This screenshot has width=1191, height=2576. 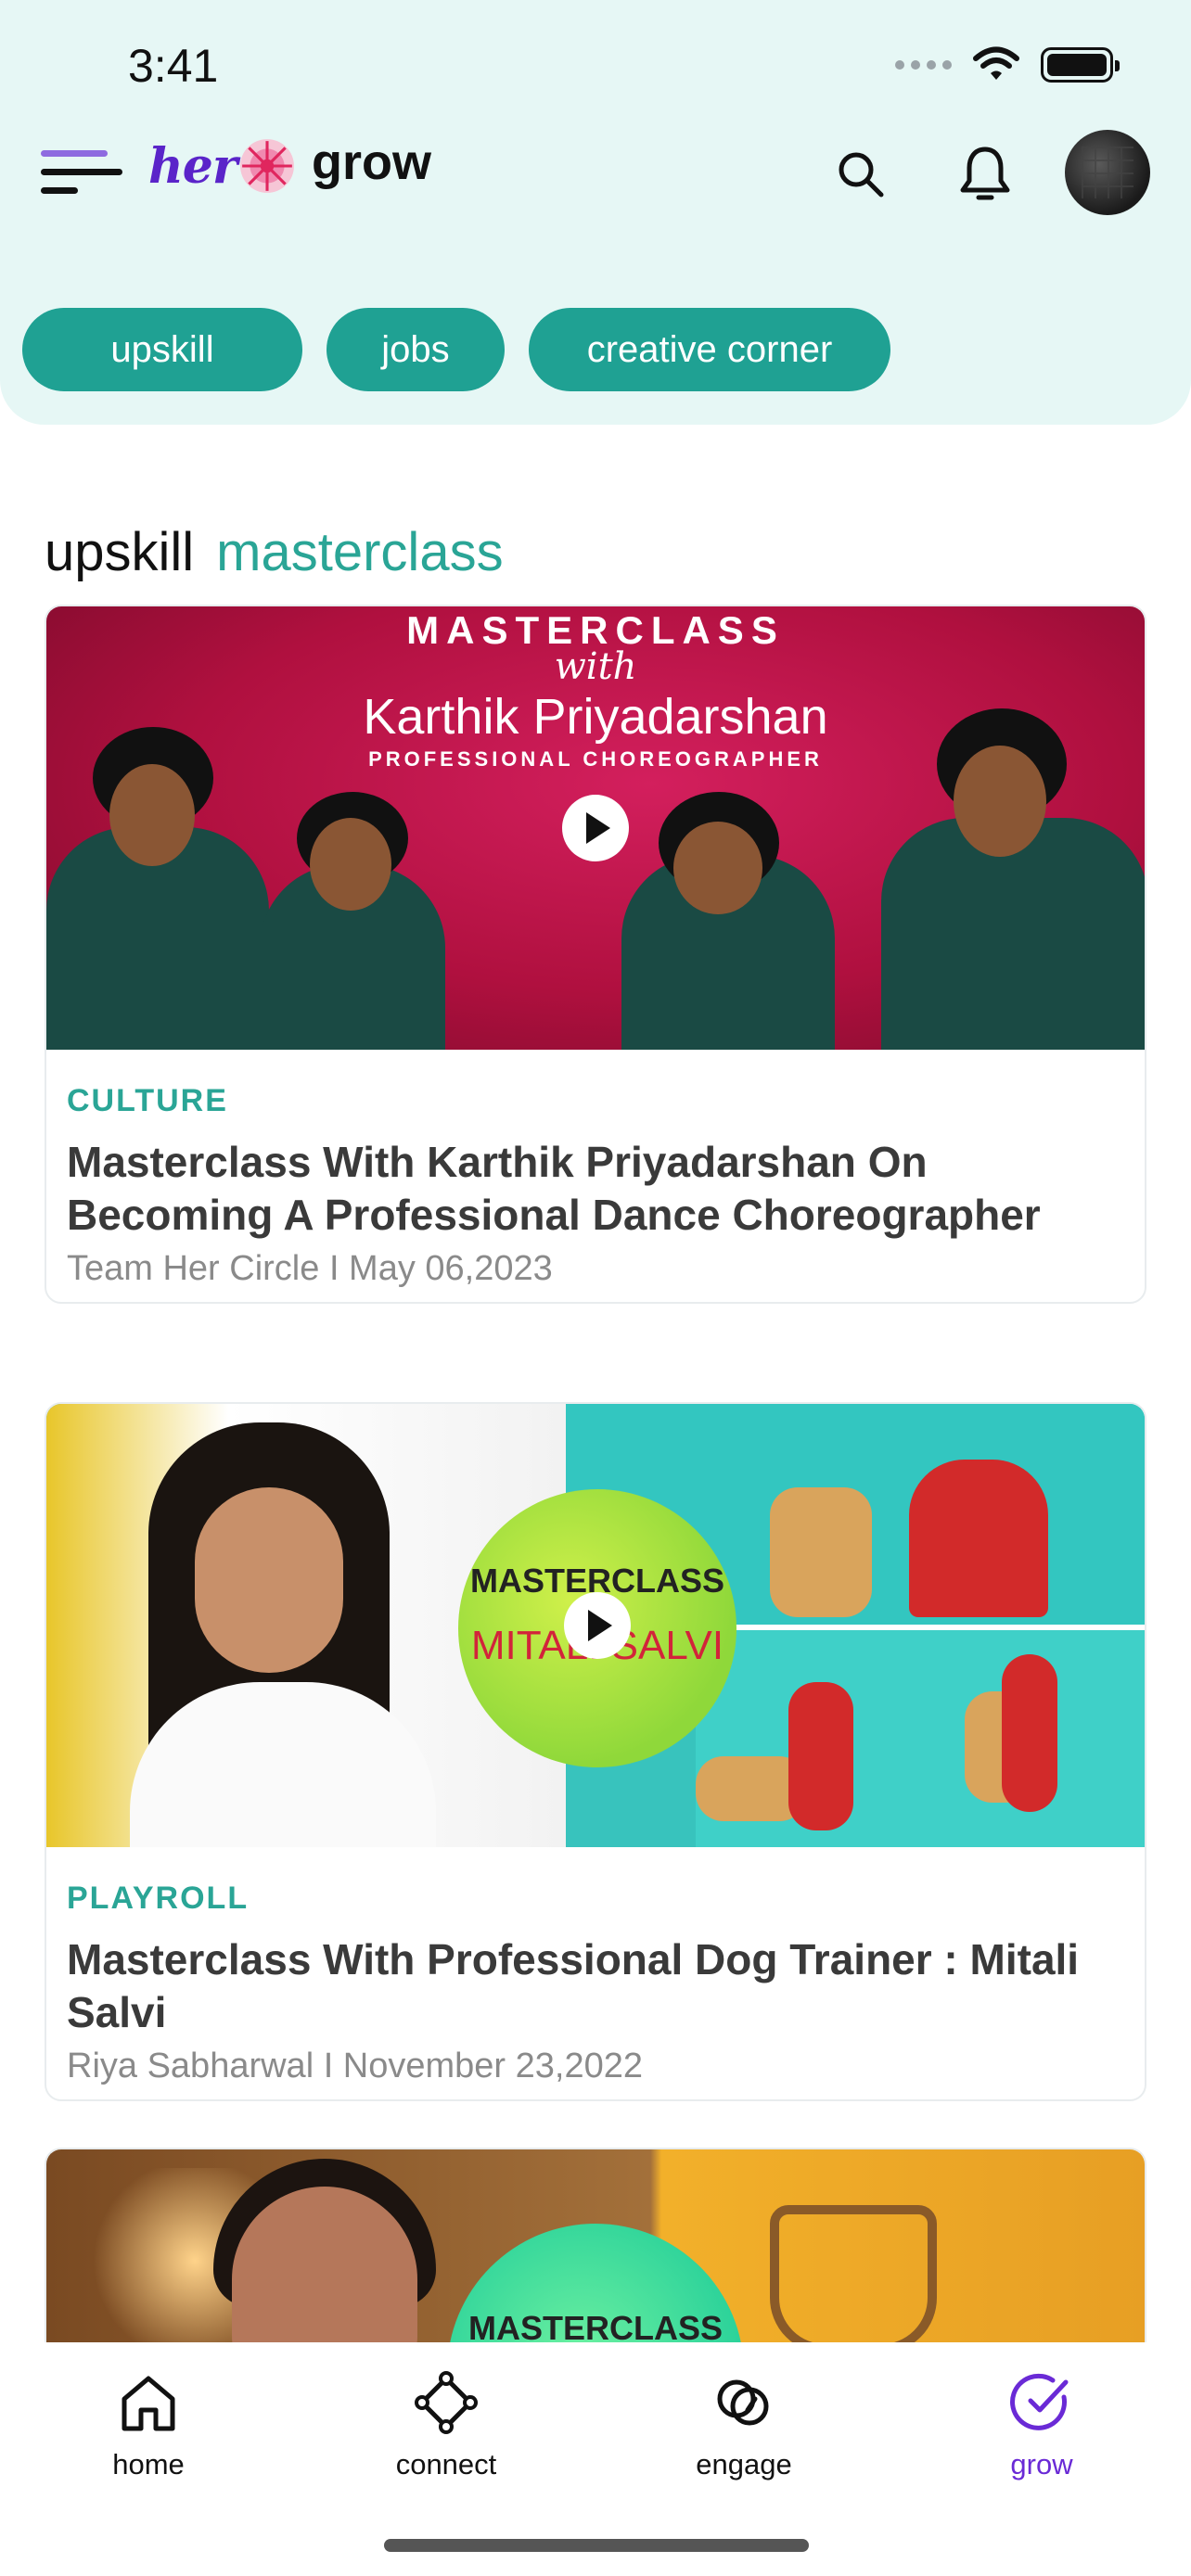 What do you see at coordinates (996, 63) in the screenshot?
I see `wifi-icon` at bounding box center [996, 63].